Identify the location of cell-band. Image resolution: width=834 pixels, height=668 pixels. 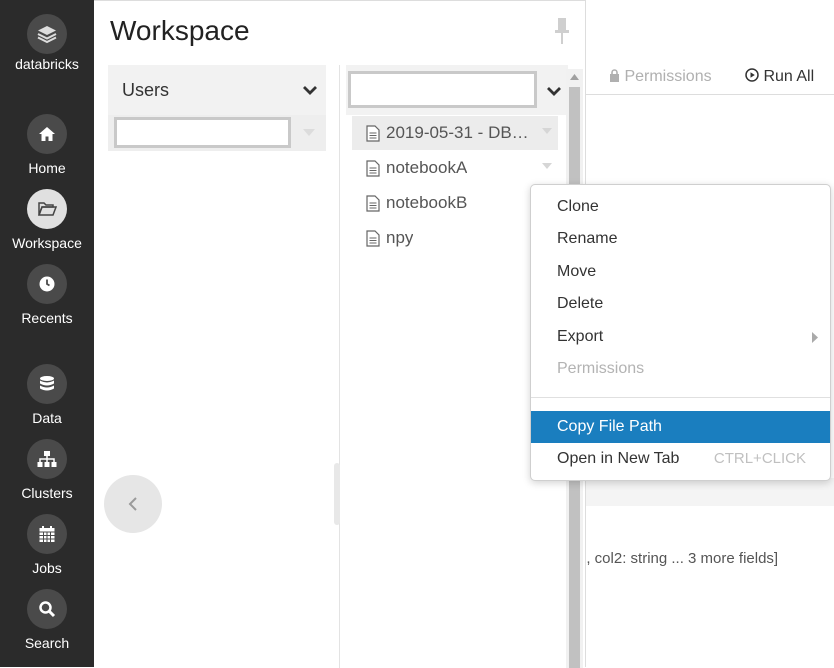
(710, 492).